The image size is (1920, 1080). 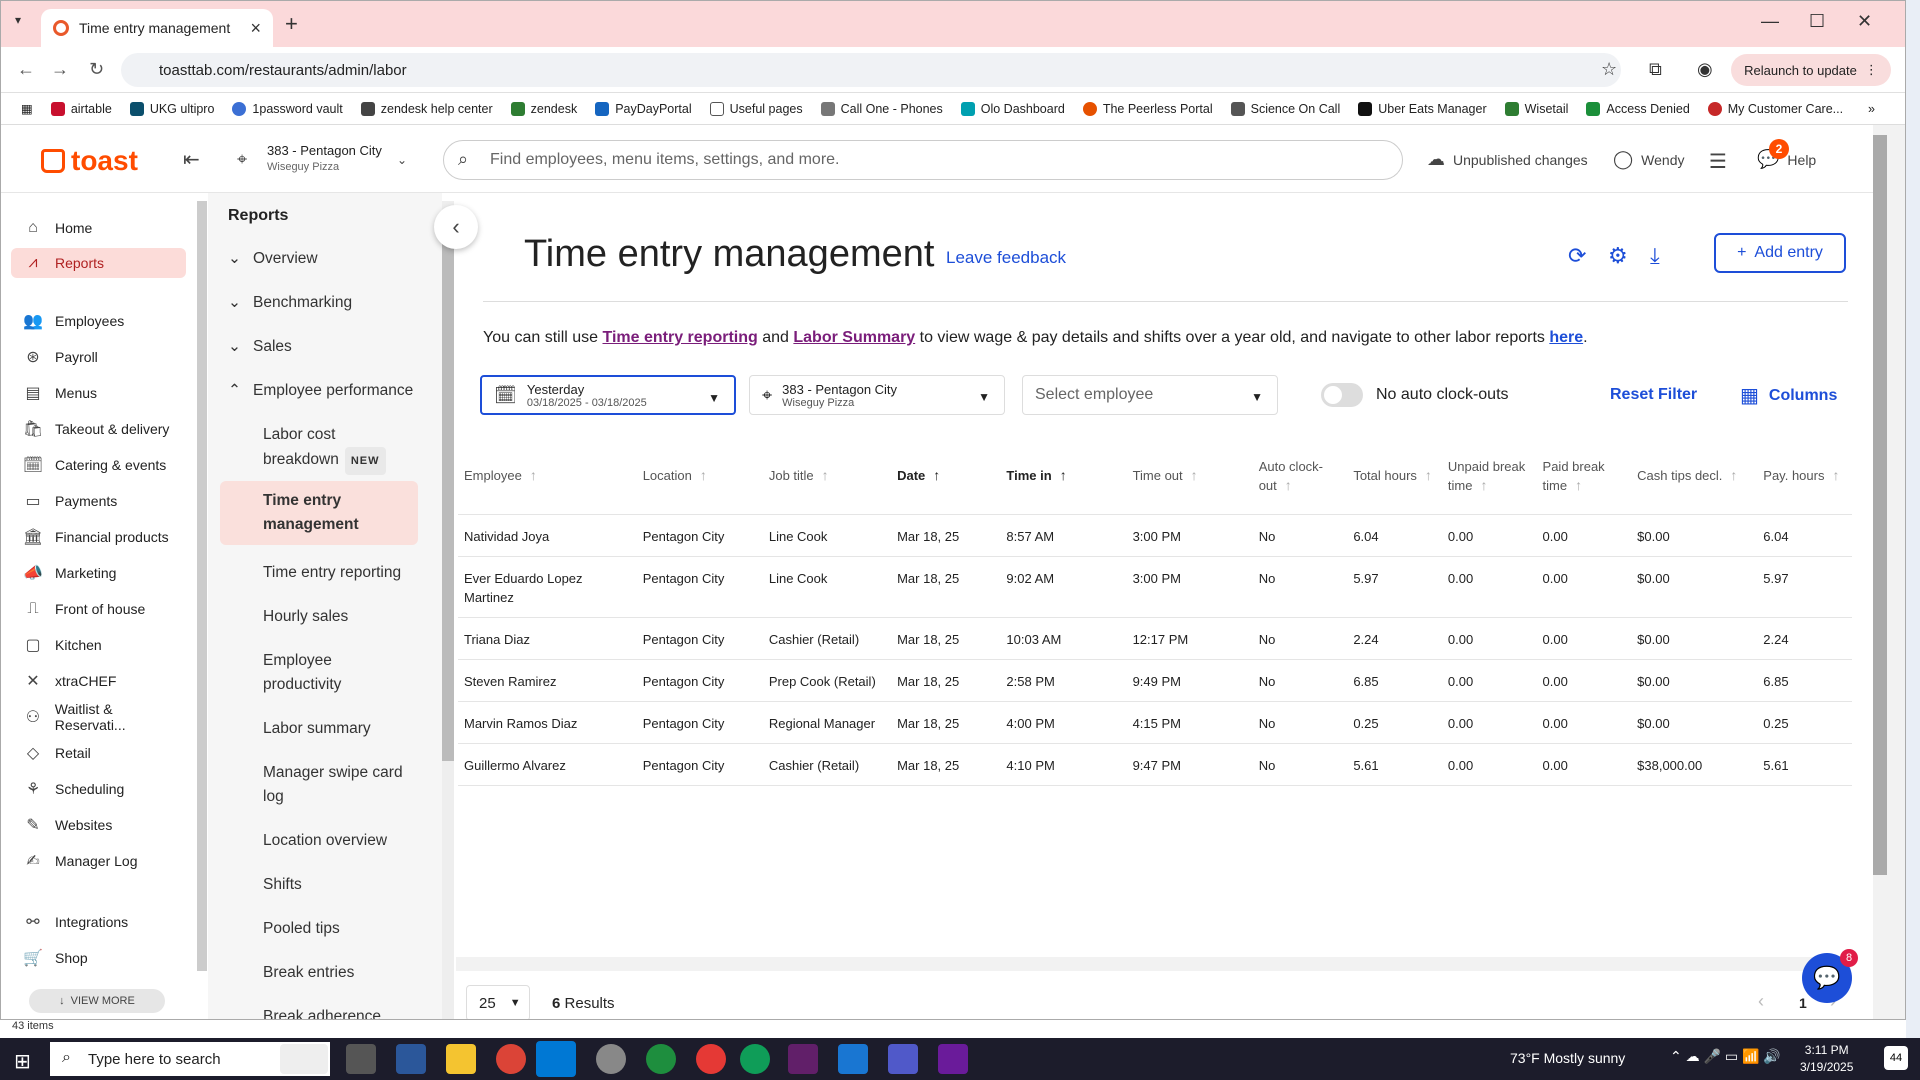 What do you see at coordinates (1394, 476) in the screenshot?
I see `column-header: Total hours ↑` at bounding box center [1394, 476].